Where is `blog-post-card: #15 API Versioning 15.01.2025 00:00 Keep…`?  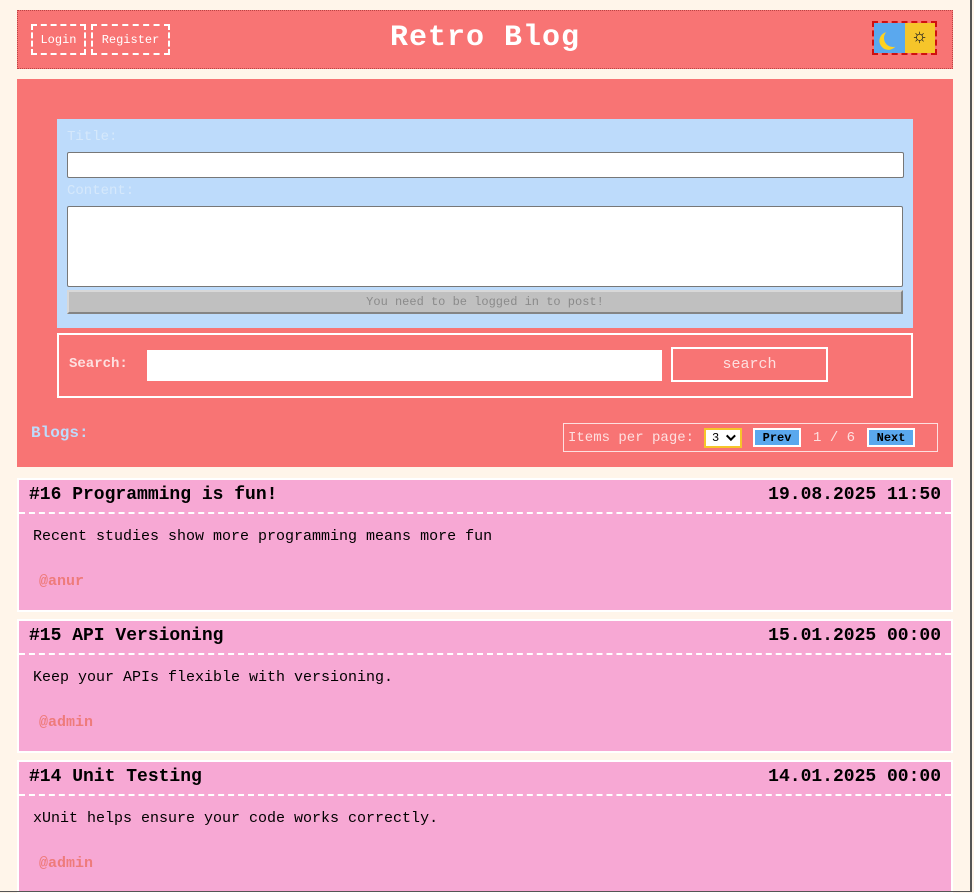 blog-post-card: #15 API Versioning 15.01.2025 00:00 Keep… is located at coordinates (485, 686).